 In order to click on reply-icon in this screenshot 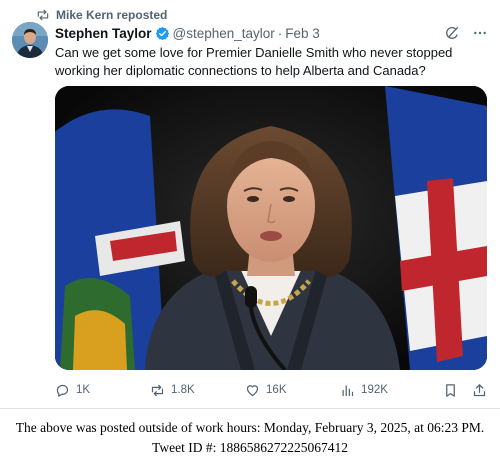, I will do `click(62, 390)`.